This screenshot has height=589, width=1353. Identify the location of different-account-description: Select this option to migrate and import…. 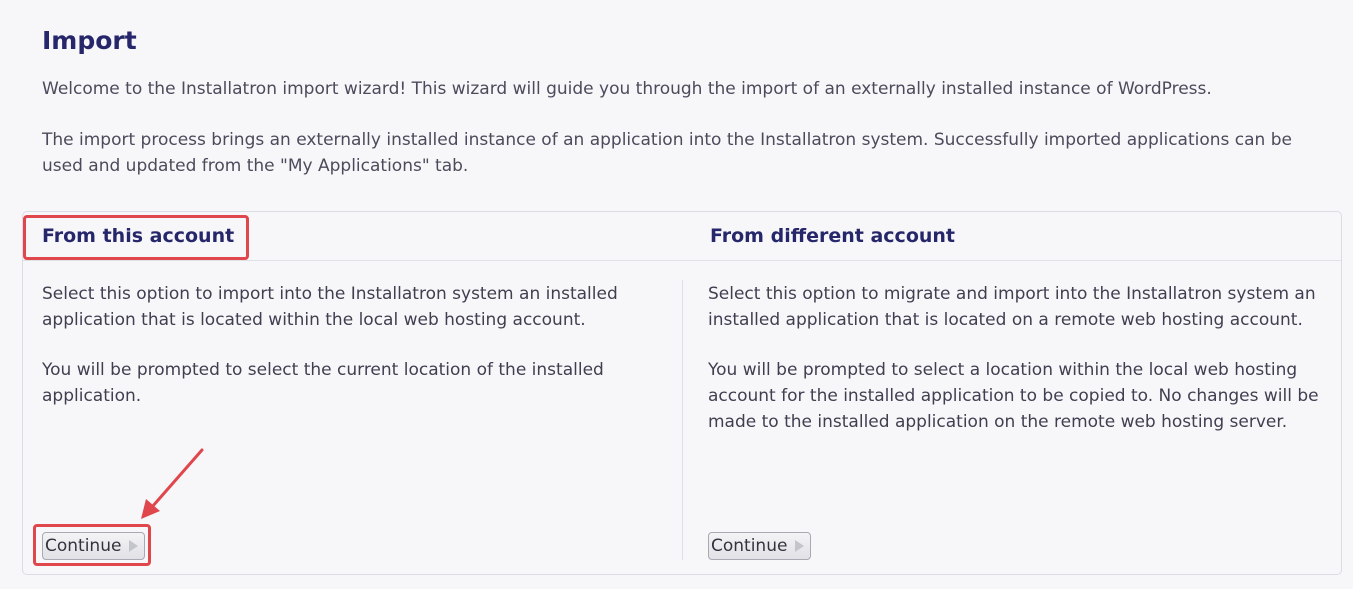
(1012, 307).